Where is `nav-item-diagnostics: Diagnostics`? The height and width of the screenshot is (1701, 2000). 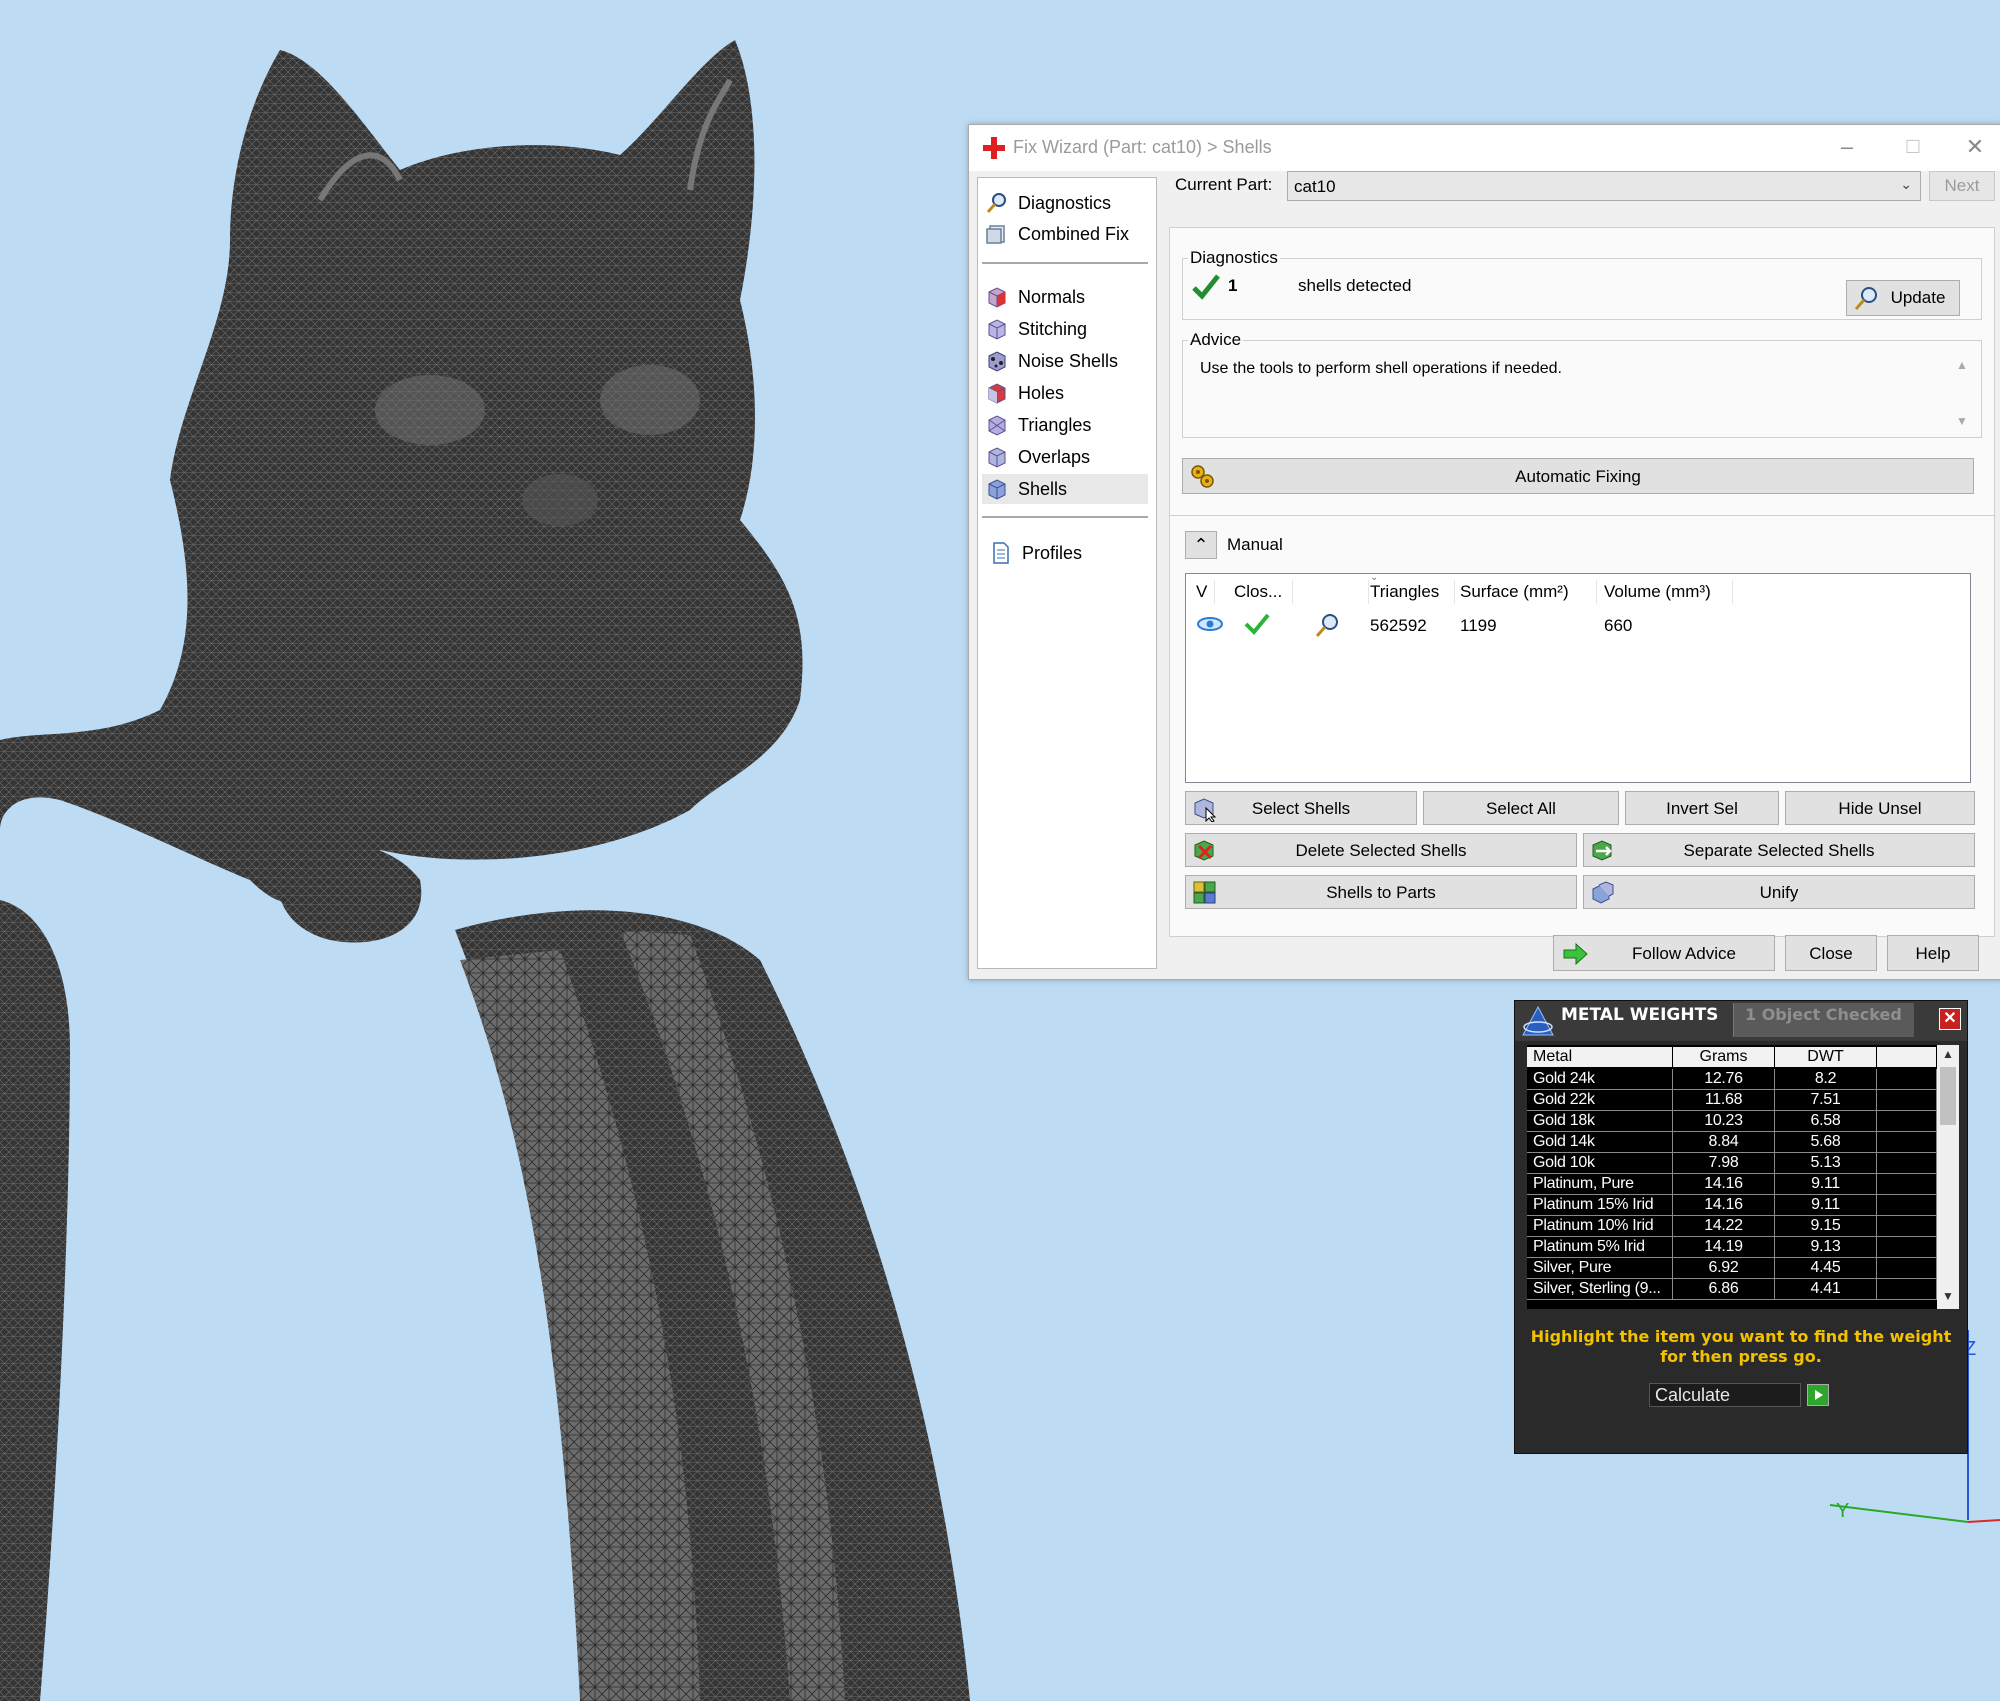 nav-item-diagnostics: Diagnostics is located at coordinates (1065, 203).